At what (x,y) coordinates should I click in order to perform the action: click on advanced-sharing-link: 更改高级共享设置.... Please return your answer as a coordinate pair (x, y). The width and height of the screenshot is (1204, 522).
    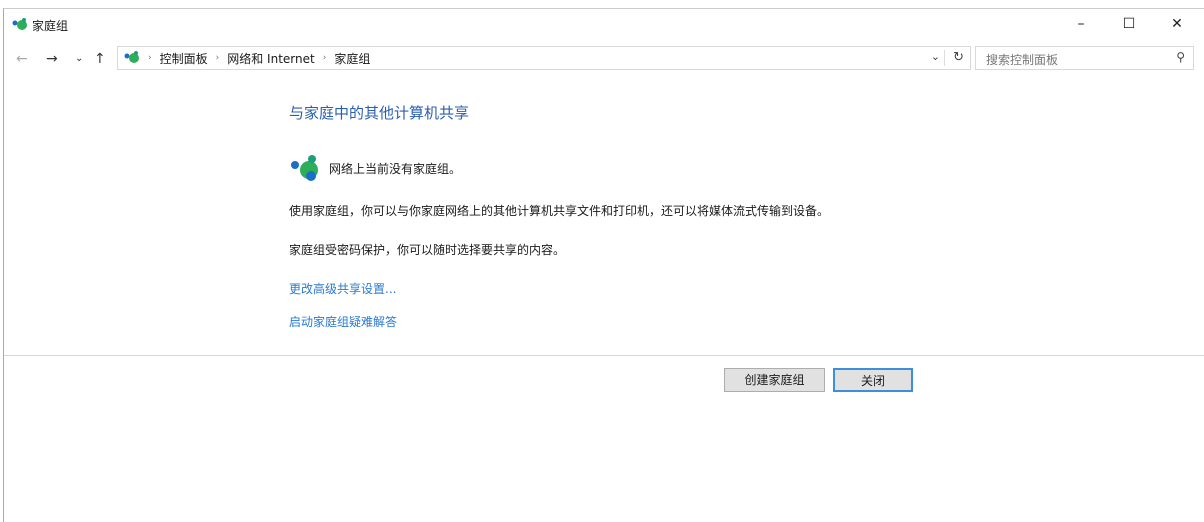
    Looking at the image, I should click on (559, 288).